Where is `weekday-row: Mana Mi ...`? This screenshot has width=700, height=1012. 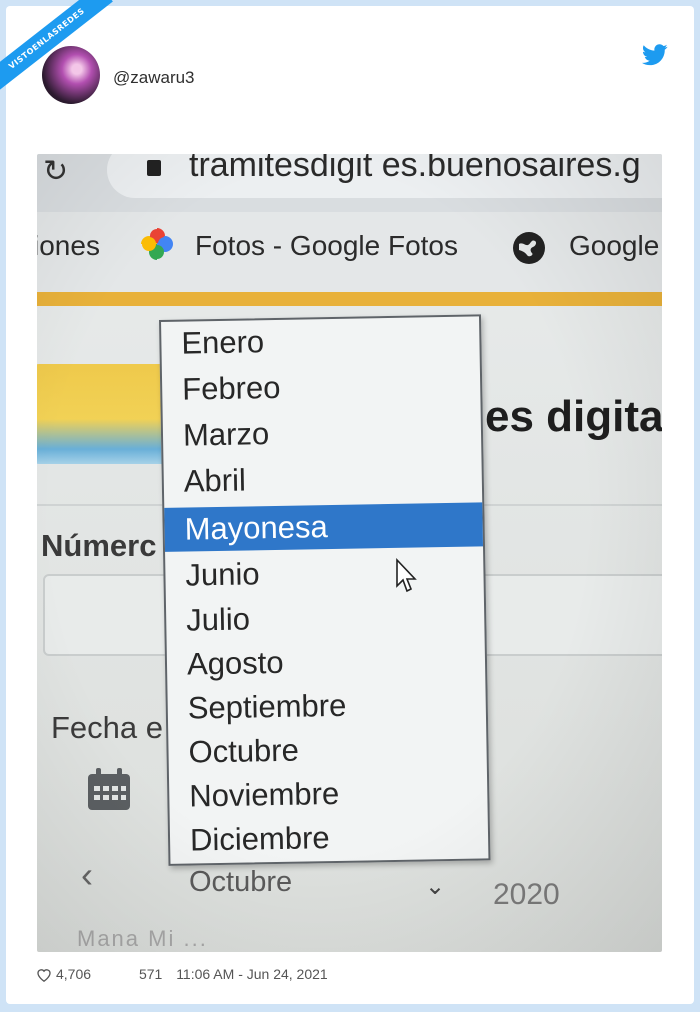 weekday-row: Mana Mi ... is located at coordinates (142, 938).